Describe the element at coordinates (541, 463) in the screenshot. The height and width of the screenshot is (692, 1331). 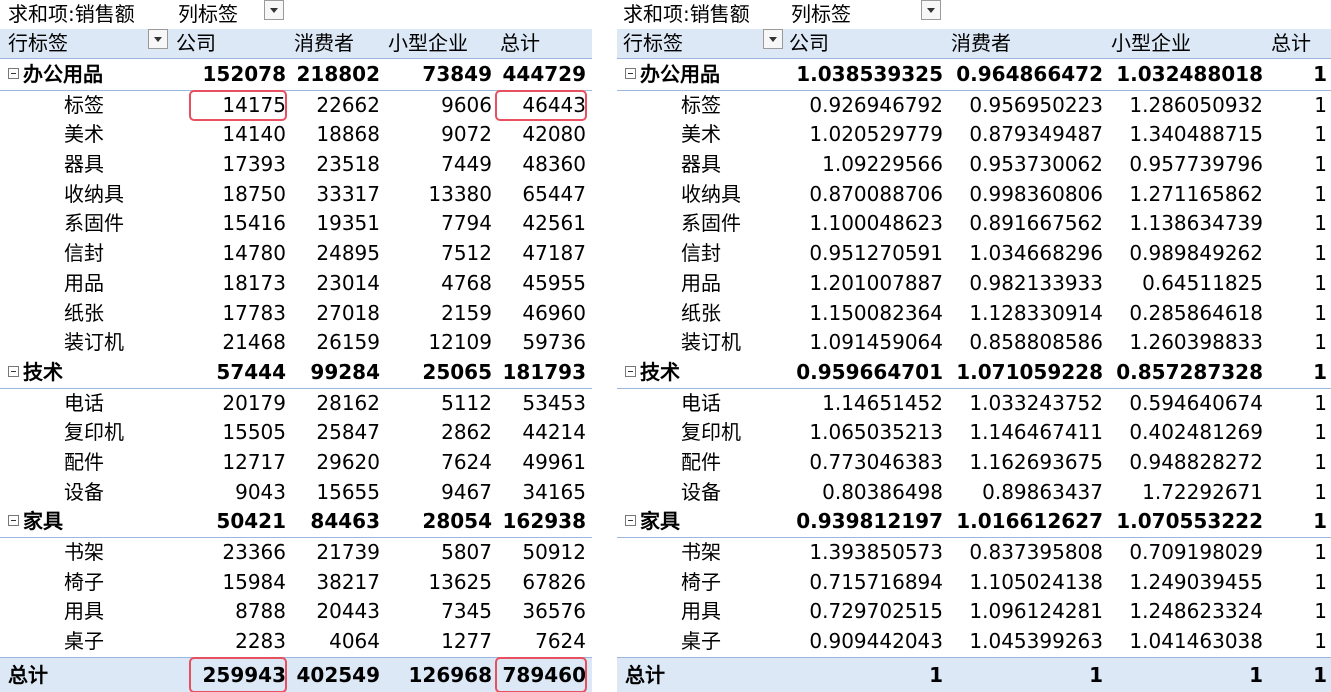
I see `value-cell: 49961` at that location.